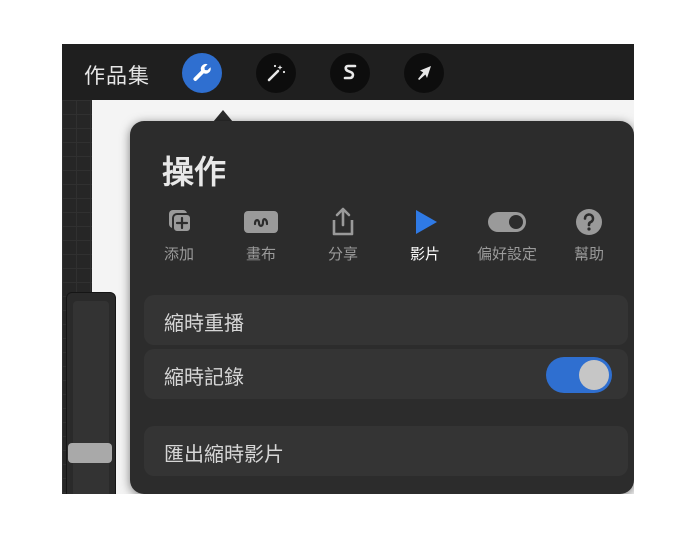  What do you see at coordinates (90, 453) in the screenshot?
I see `brush-opacity-handle` at bounding box center [90, 453].